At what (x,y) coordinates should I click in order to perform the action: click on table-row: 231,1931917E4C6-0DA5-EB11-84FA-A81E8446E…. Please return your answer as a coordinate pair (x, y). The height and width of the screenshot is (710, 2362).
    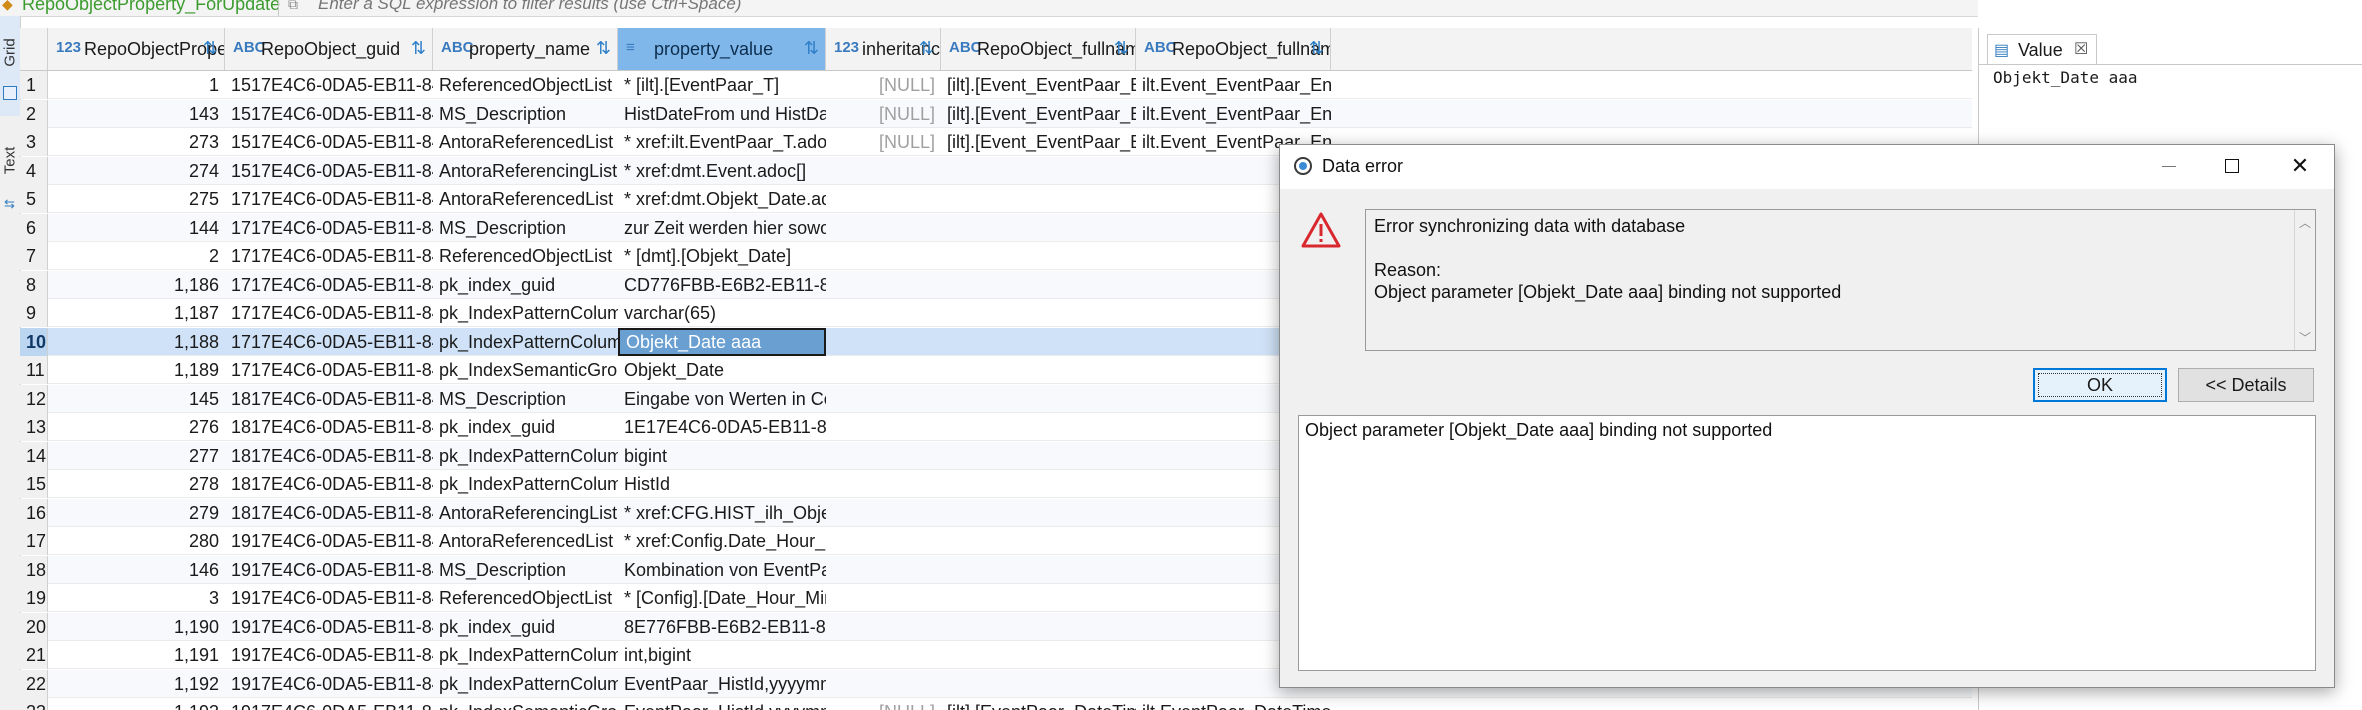
    Looking at the image, I should click on (996, 704).